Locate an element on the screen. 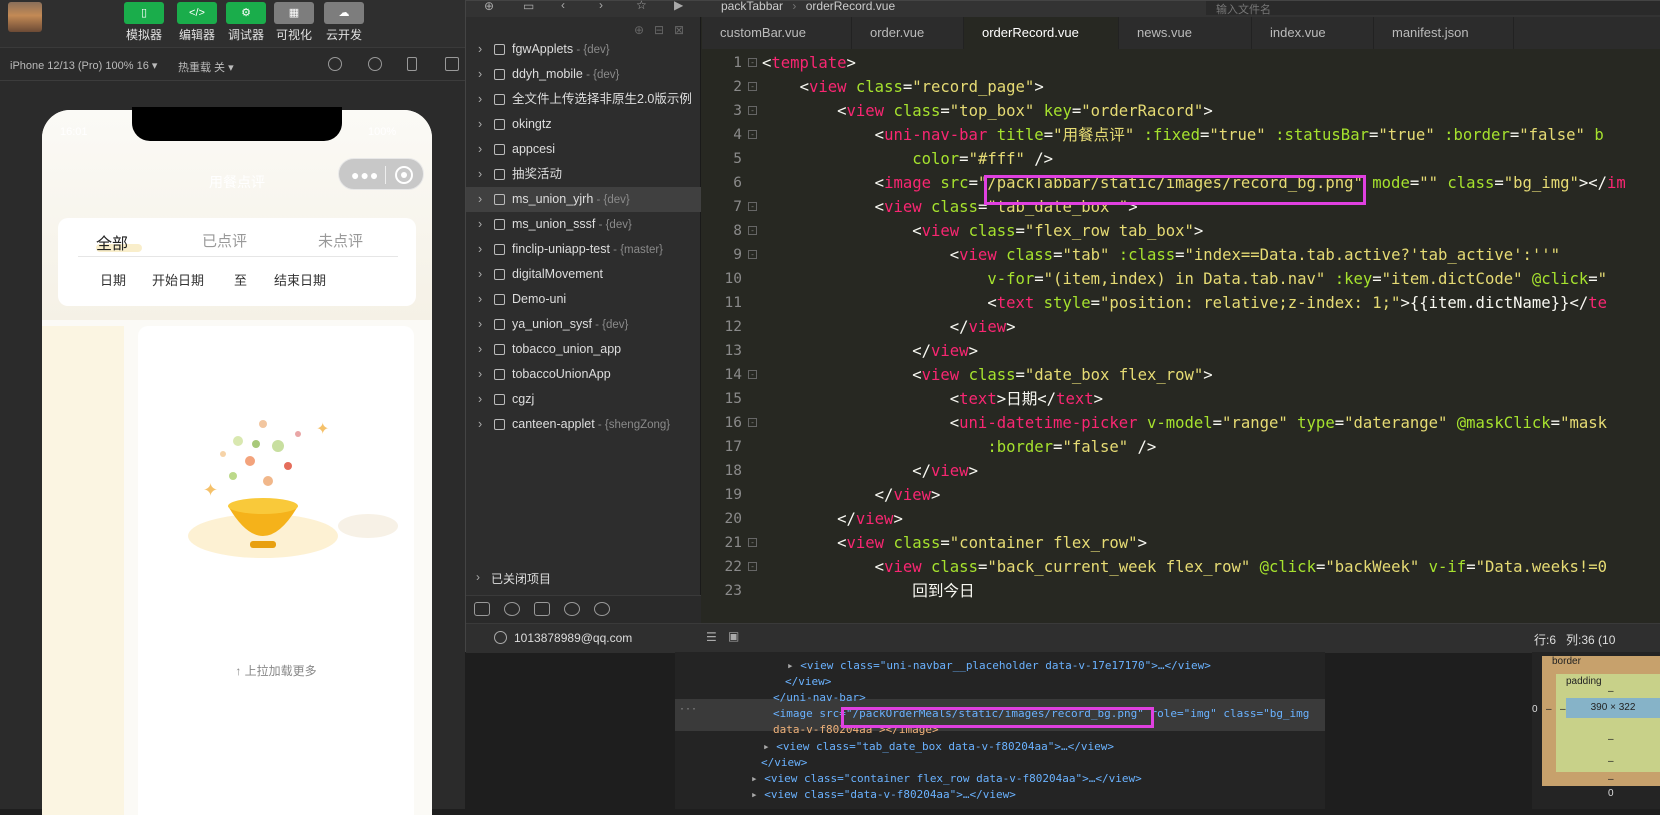 Image resolution: width=1660 pixels, height=815 pixels. forward-icon: › is located at coordinates (601, 6).